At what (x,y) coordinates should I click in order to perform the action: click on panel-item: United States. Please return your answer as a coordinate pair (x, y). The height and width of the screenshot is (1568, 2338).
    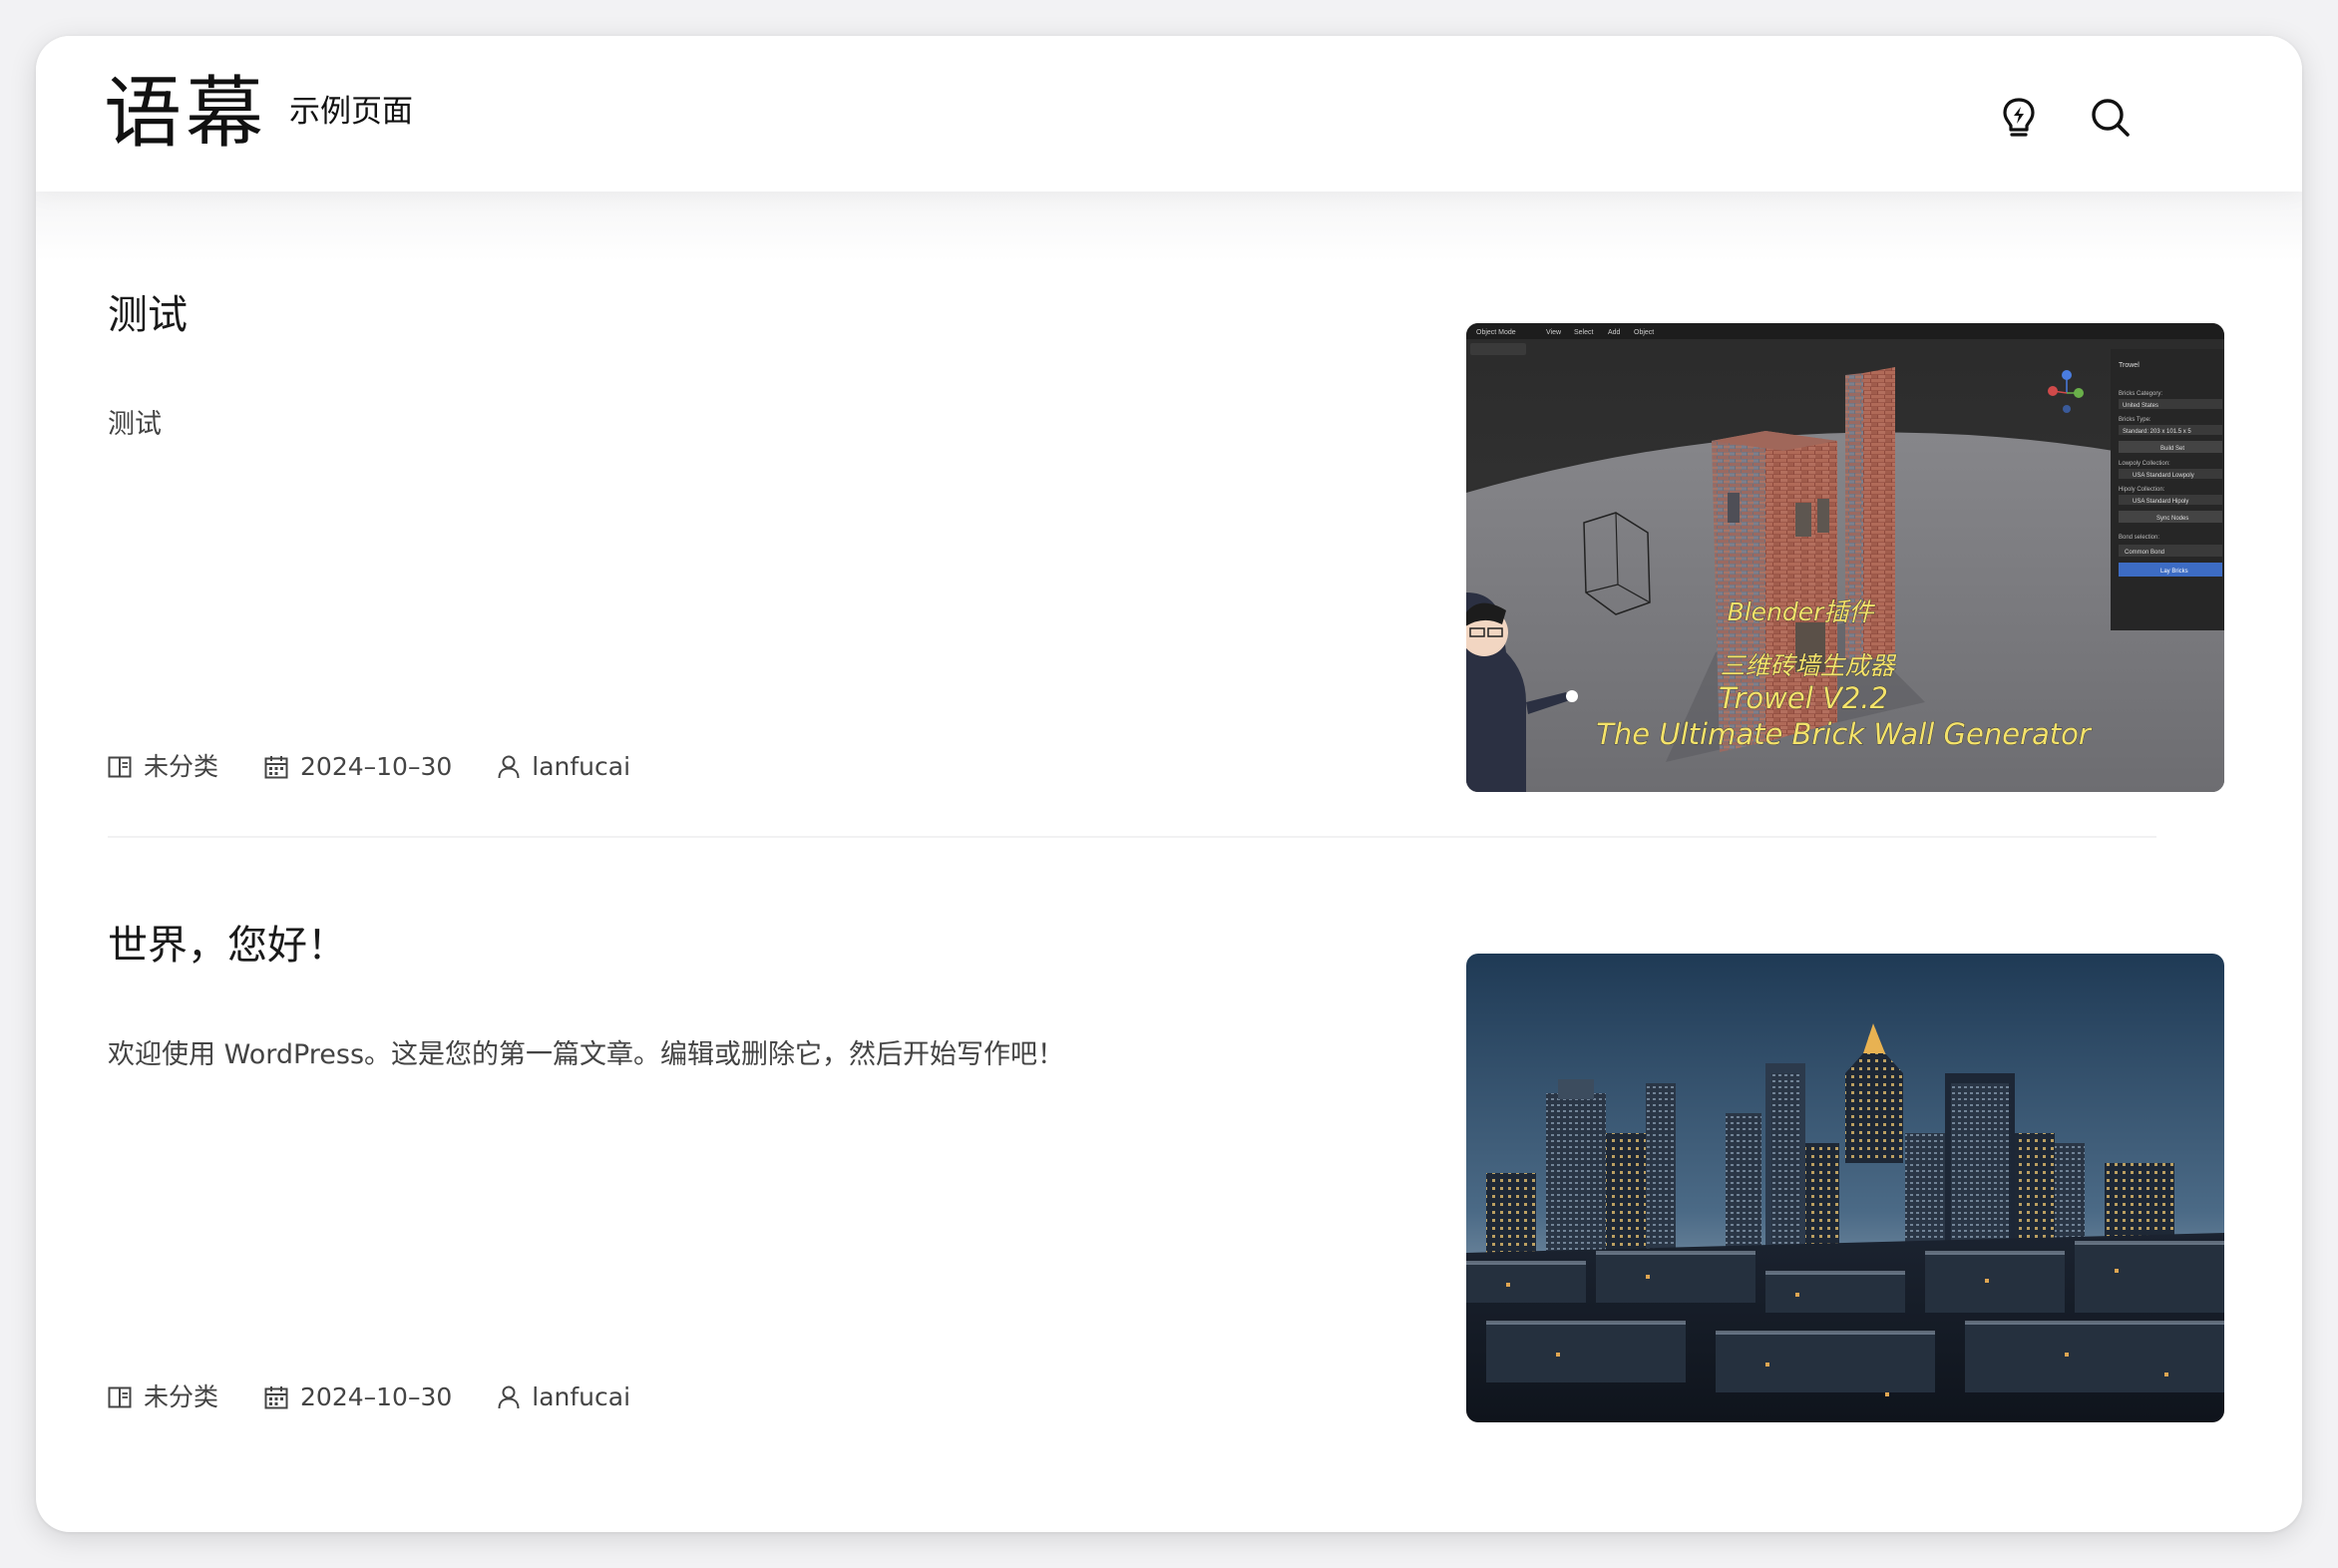
    Looking at the image, I should click on (2140, 406).